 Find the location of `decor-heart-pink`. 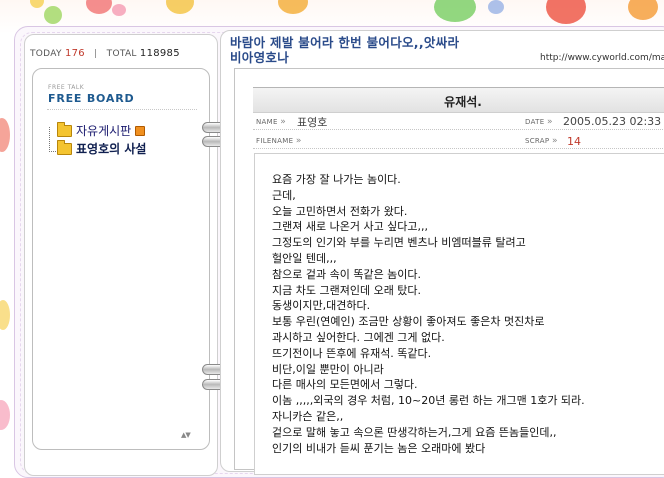

decor-heart-pink is located at coordinates (119, 10).